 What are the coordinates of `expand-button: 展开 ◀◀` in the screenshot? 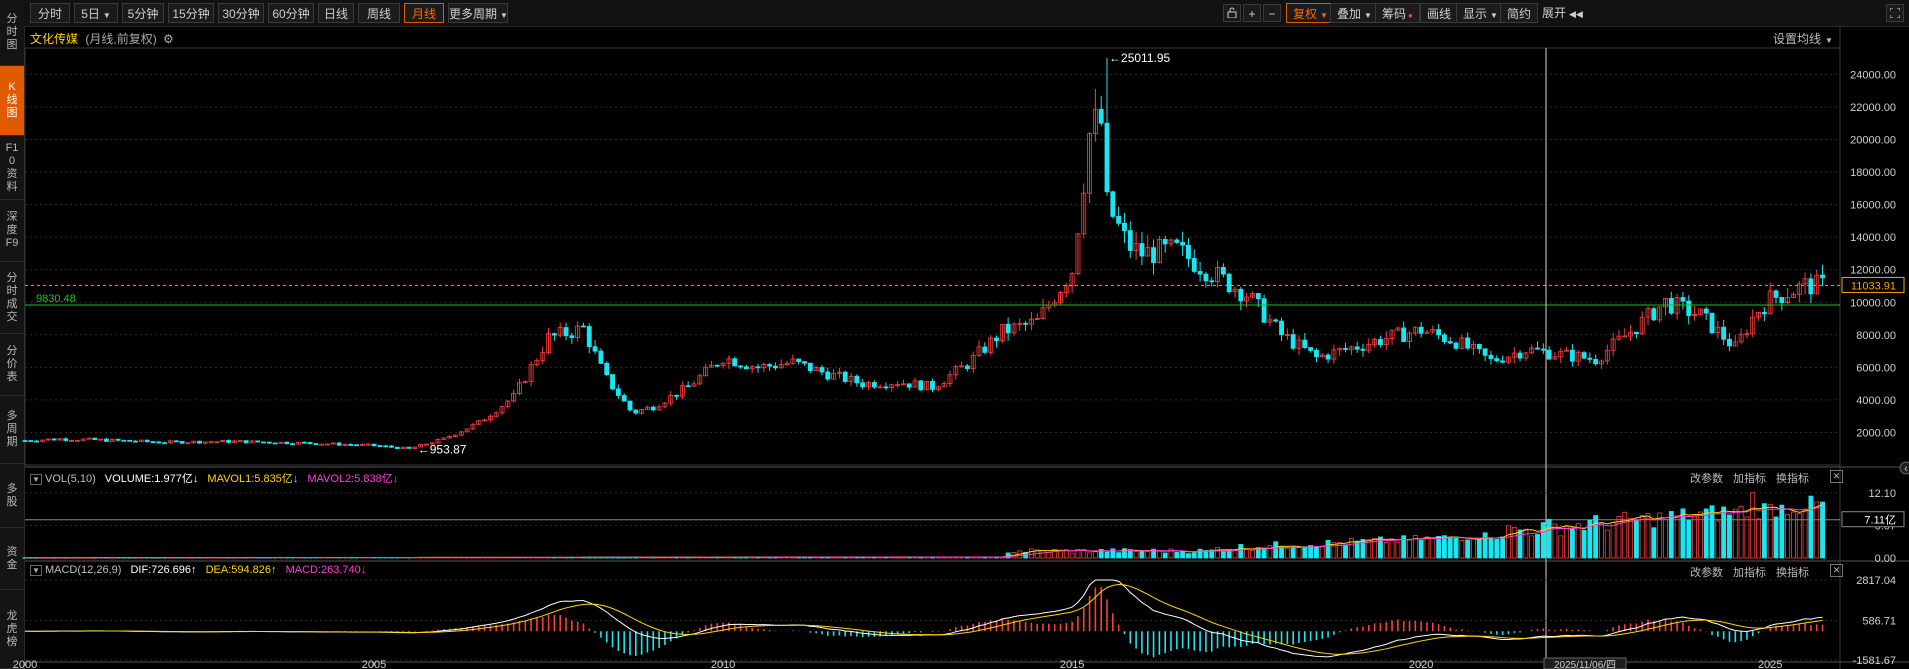 It's located at (1562, 13).